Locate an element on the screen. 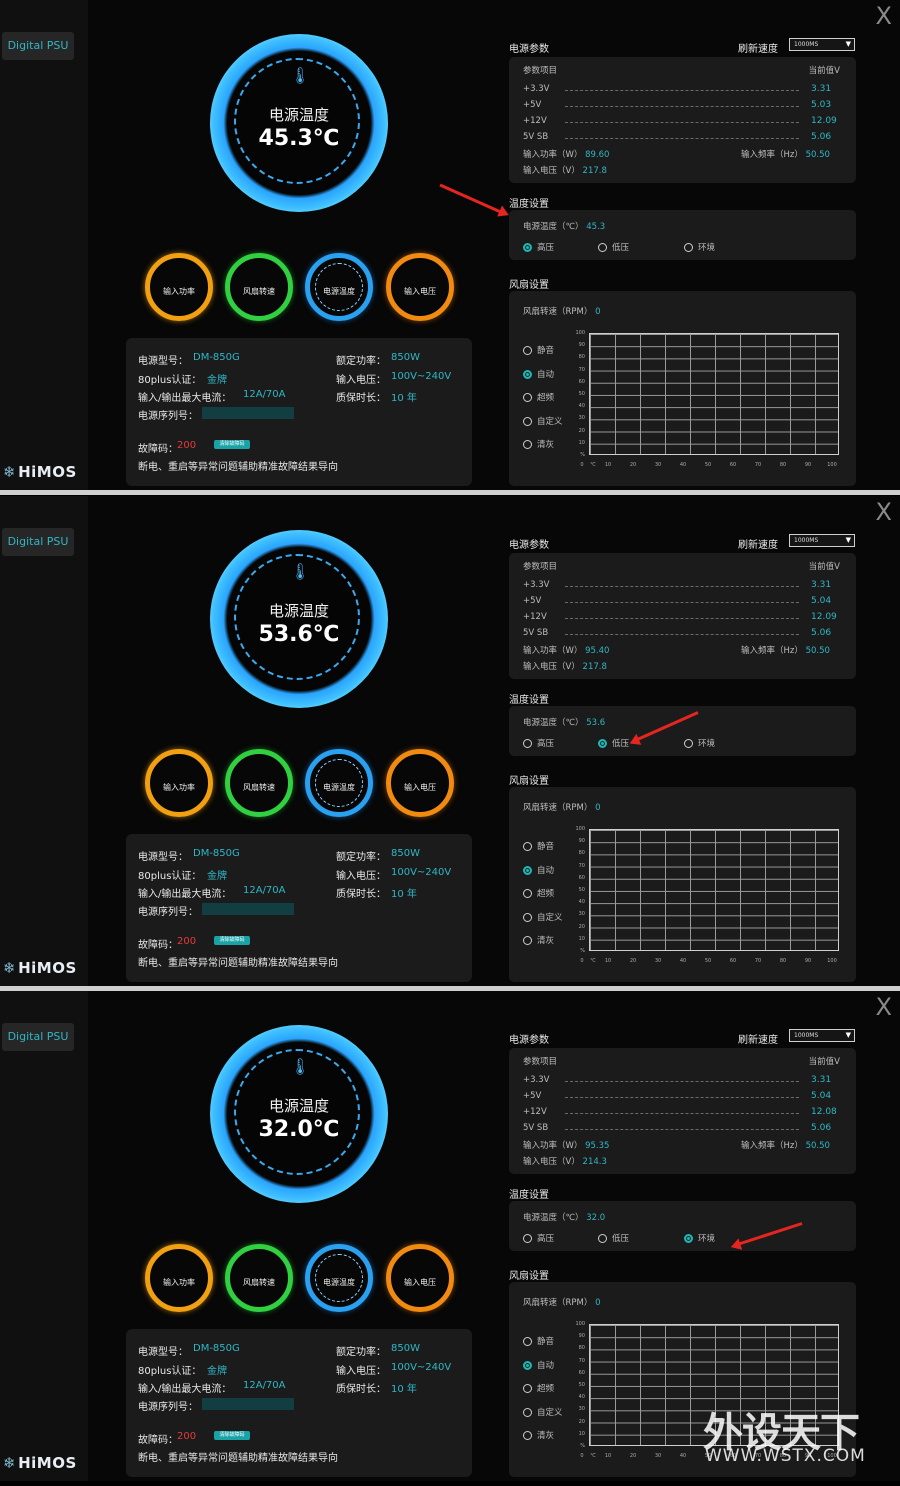 The image size is (900, 1486). model-value: DM-850G is located at coordinates (216, 357).